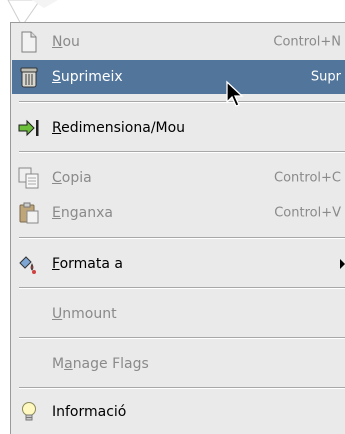 The image size is (345, 434). What do you see at coordinates (178, 264) in the screenshot?
I see `menu-item-formata-a: Formata a` at bounding box center [178, 264].